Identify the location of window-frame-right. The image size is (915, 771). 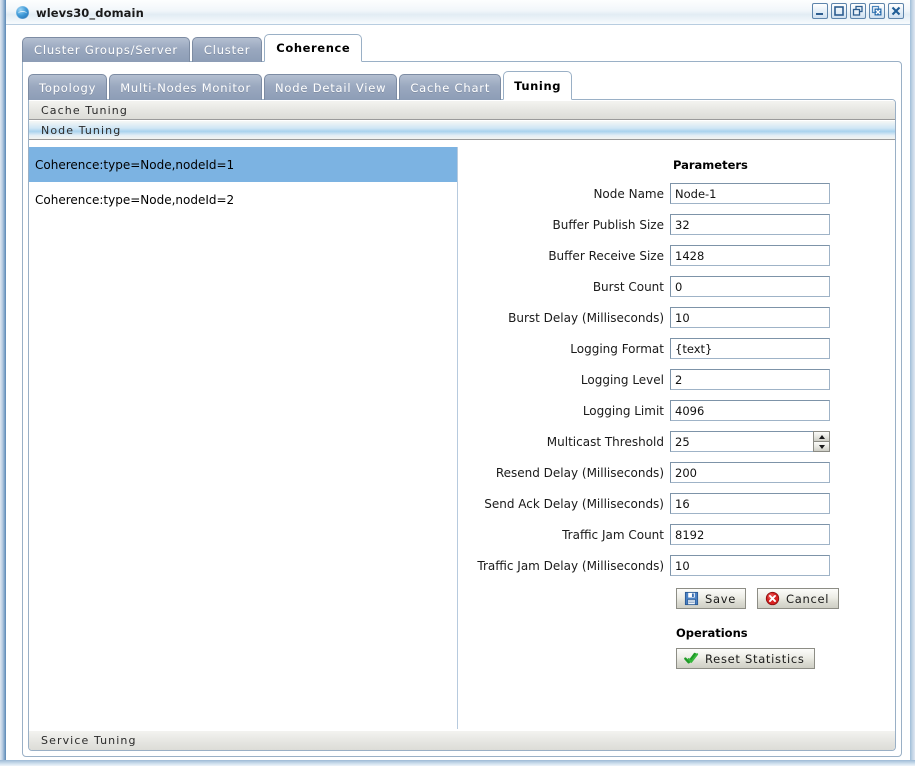
(912, 382).